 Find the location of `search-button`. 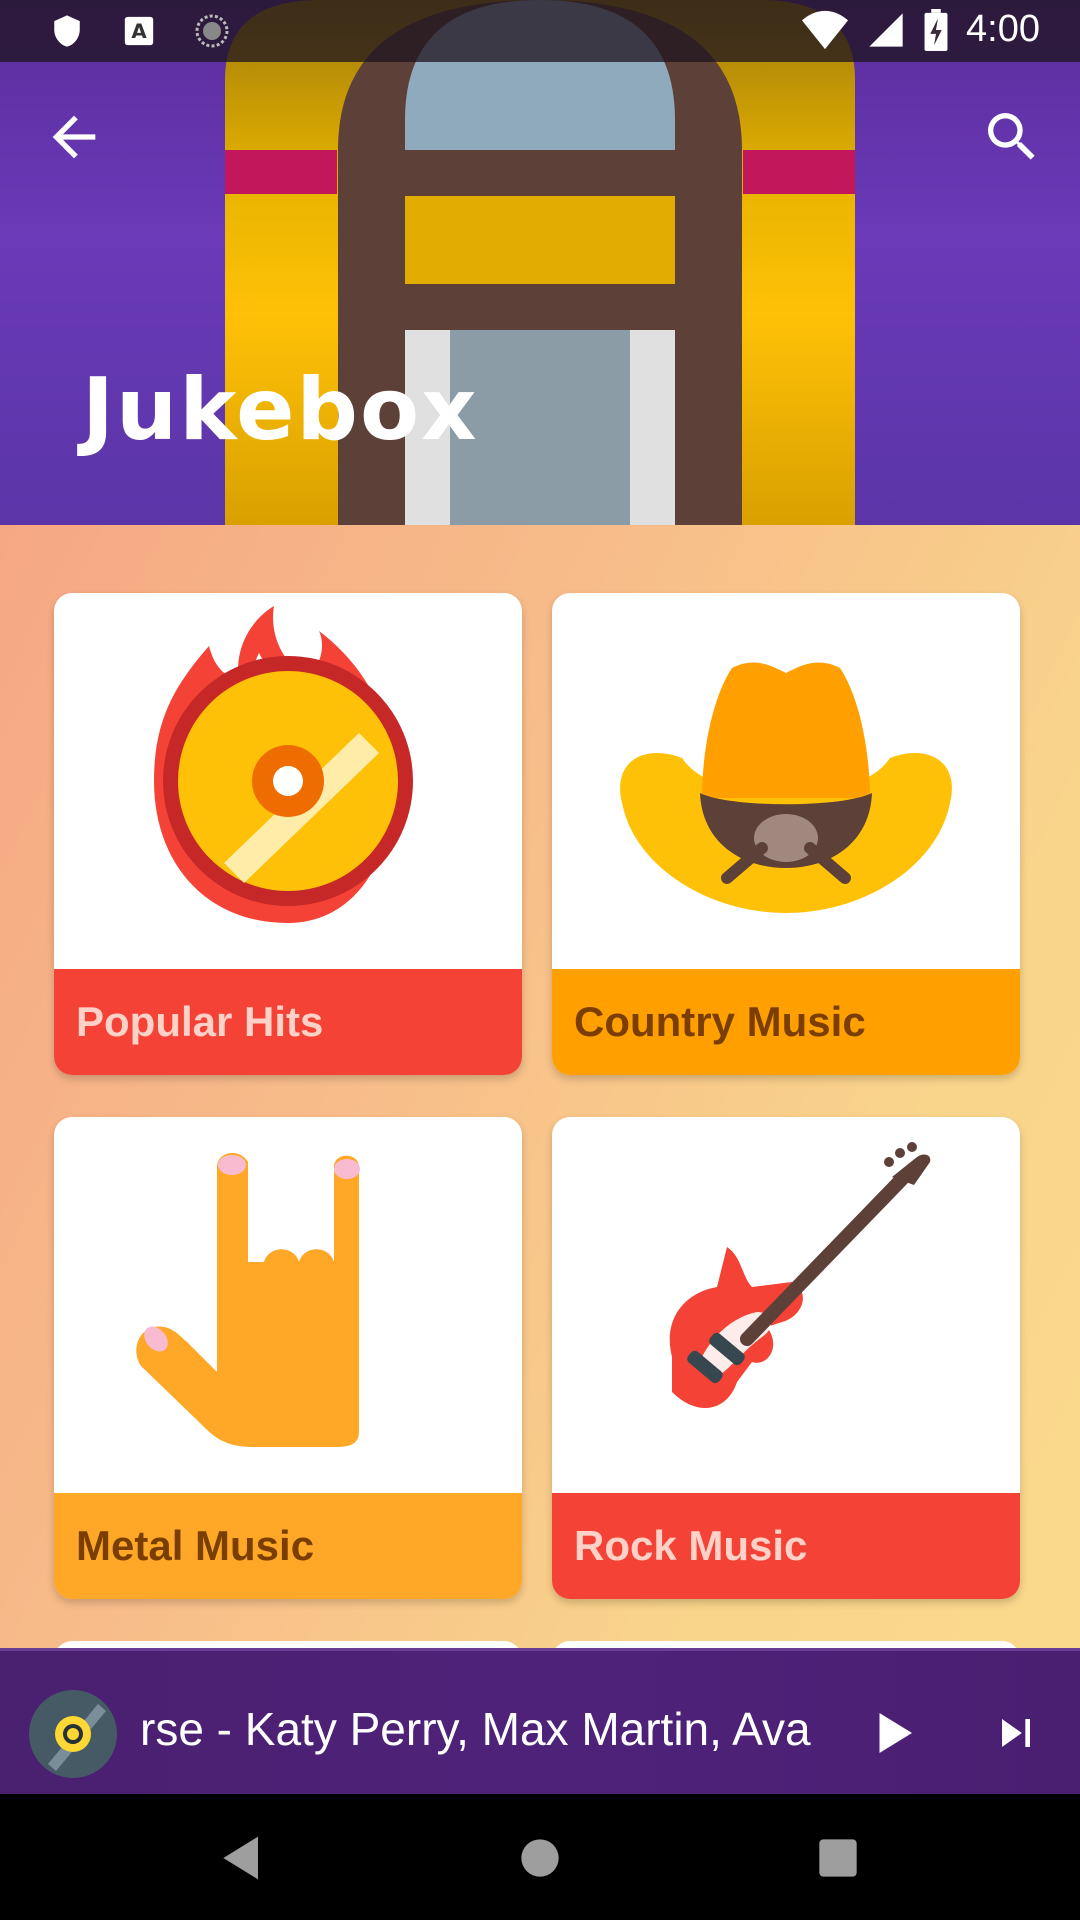

search-button is located at coordinates (1012, 137).